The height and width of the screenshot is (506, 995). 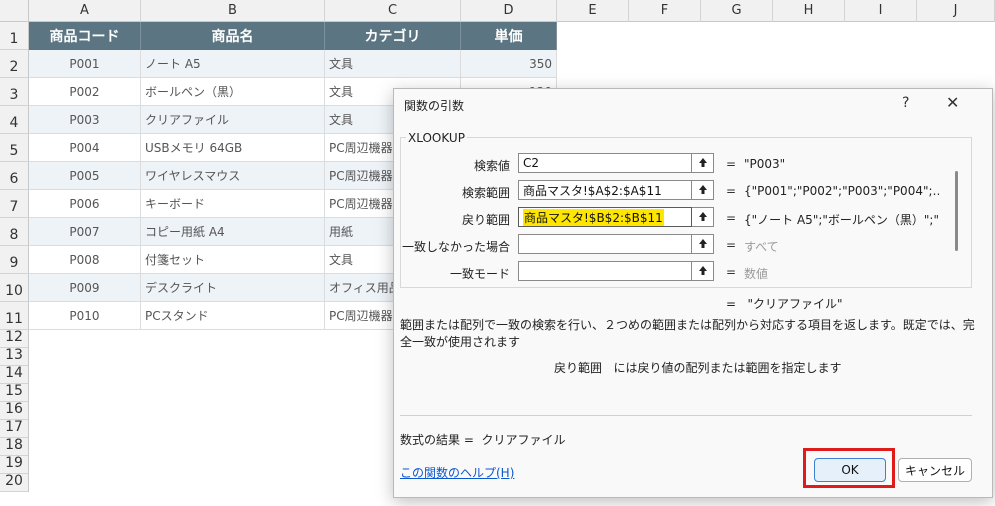 What do you see at coordinates (233, 120) in the screenshot?
I see `table-cell-name: クリアファイル` at bounding box center [233, 120].